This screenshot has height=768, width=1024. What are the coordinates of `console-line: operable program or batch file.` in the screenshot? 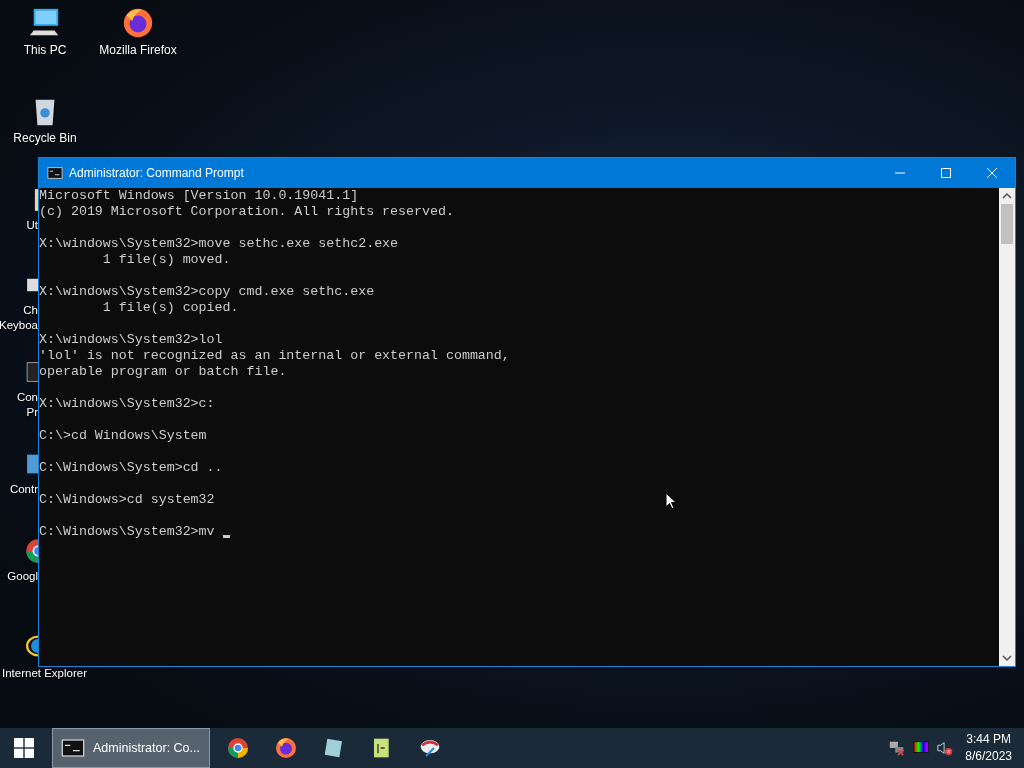 It's located at (163, 372).